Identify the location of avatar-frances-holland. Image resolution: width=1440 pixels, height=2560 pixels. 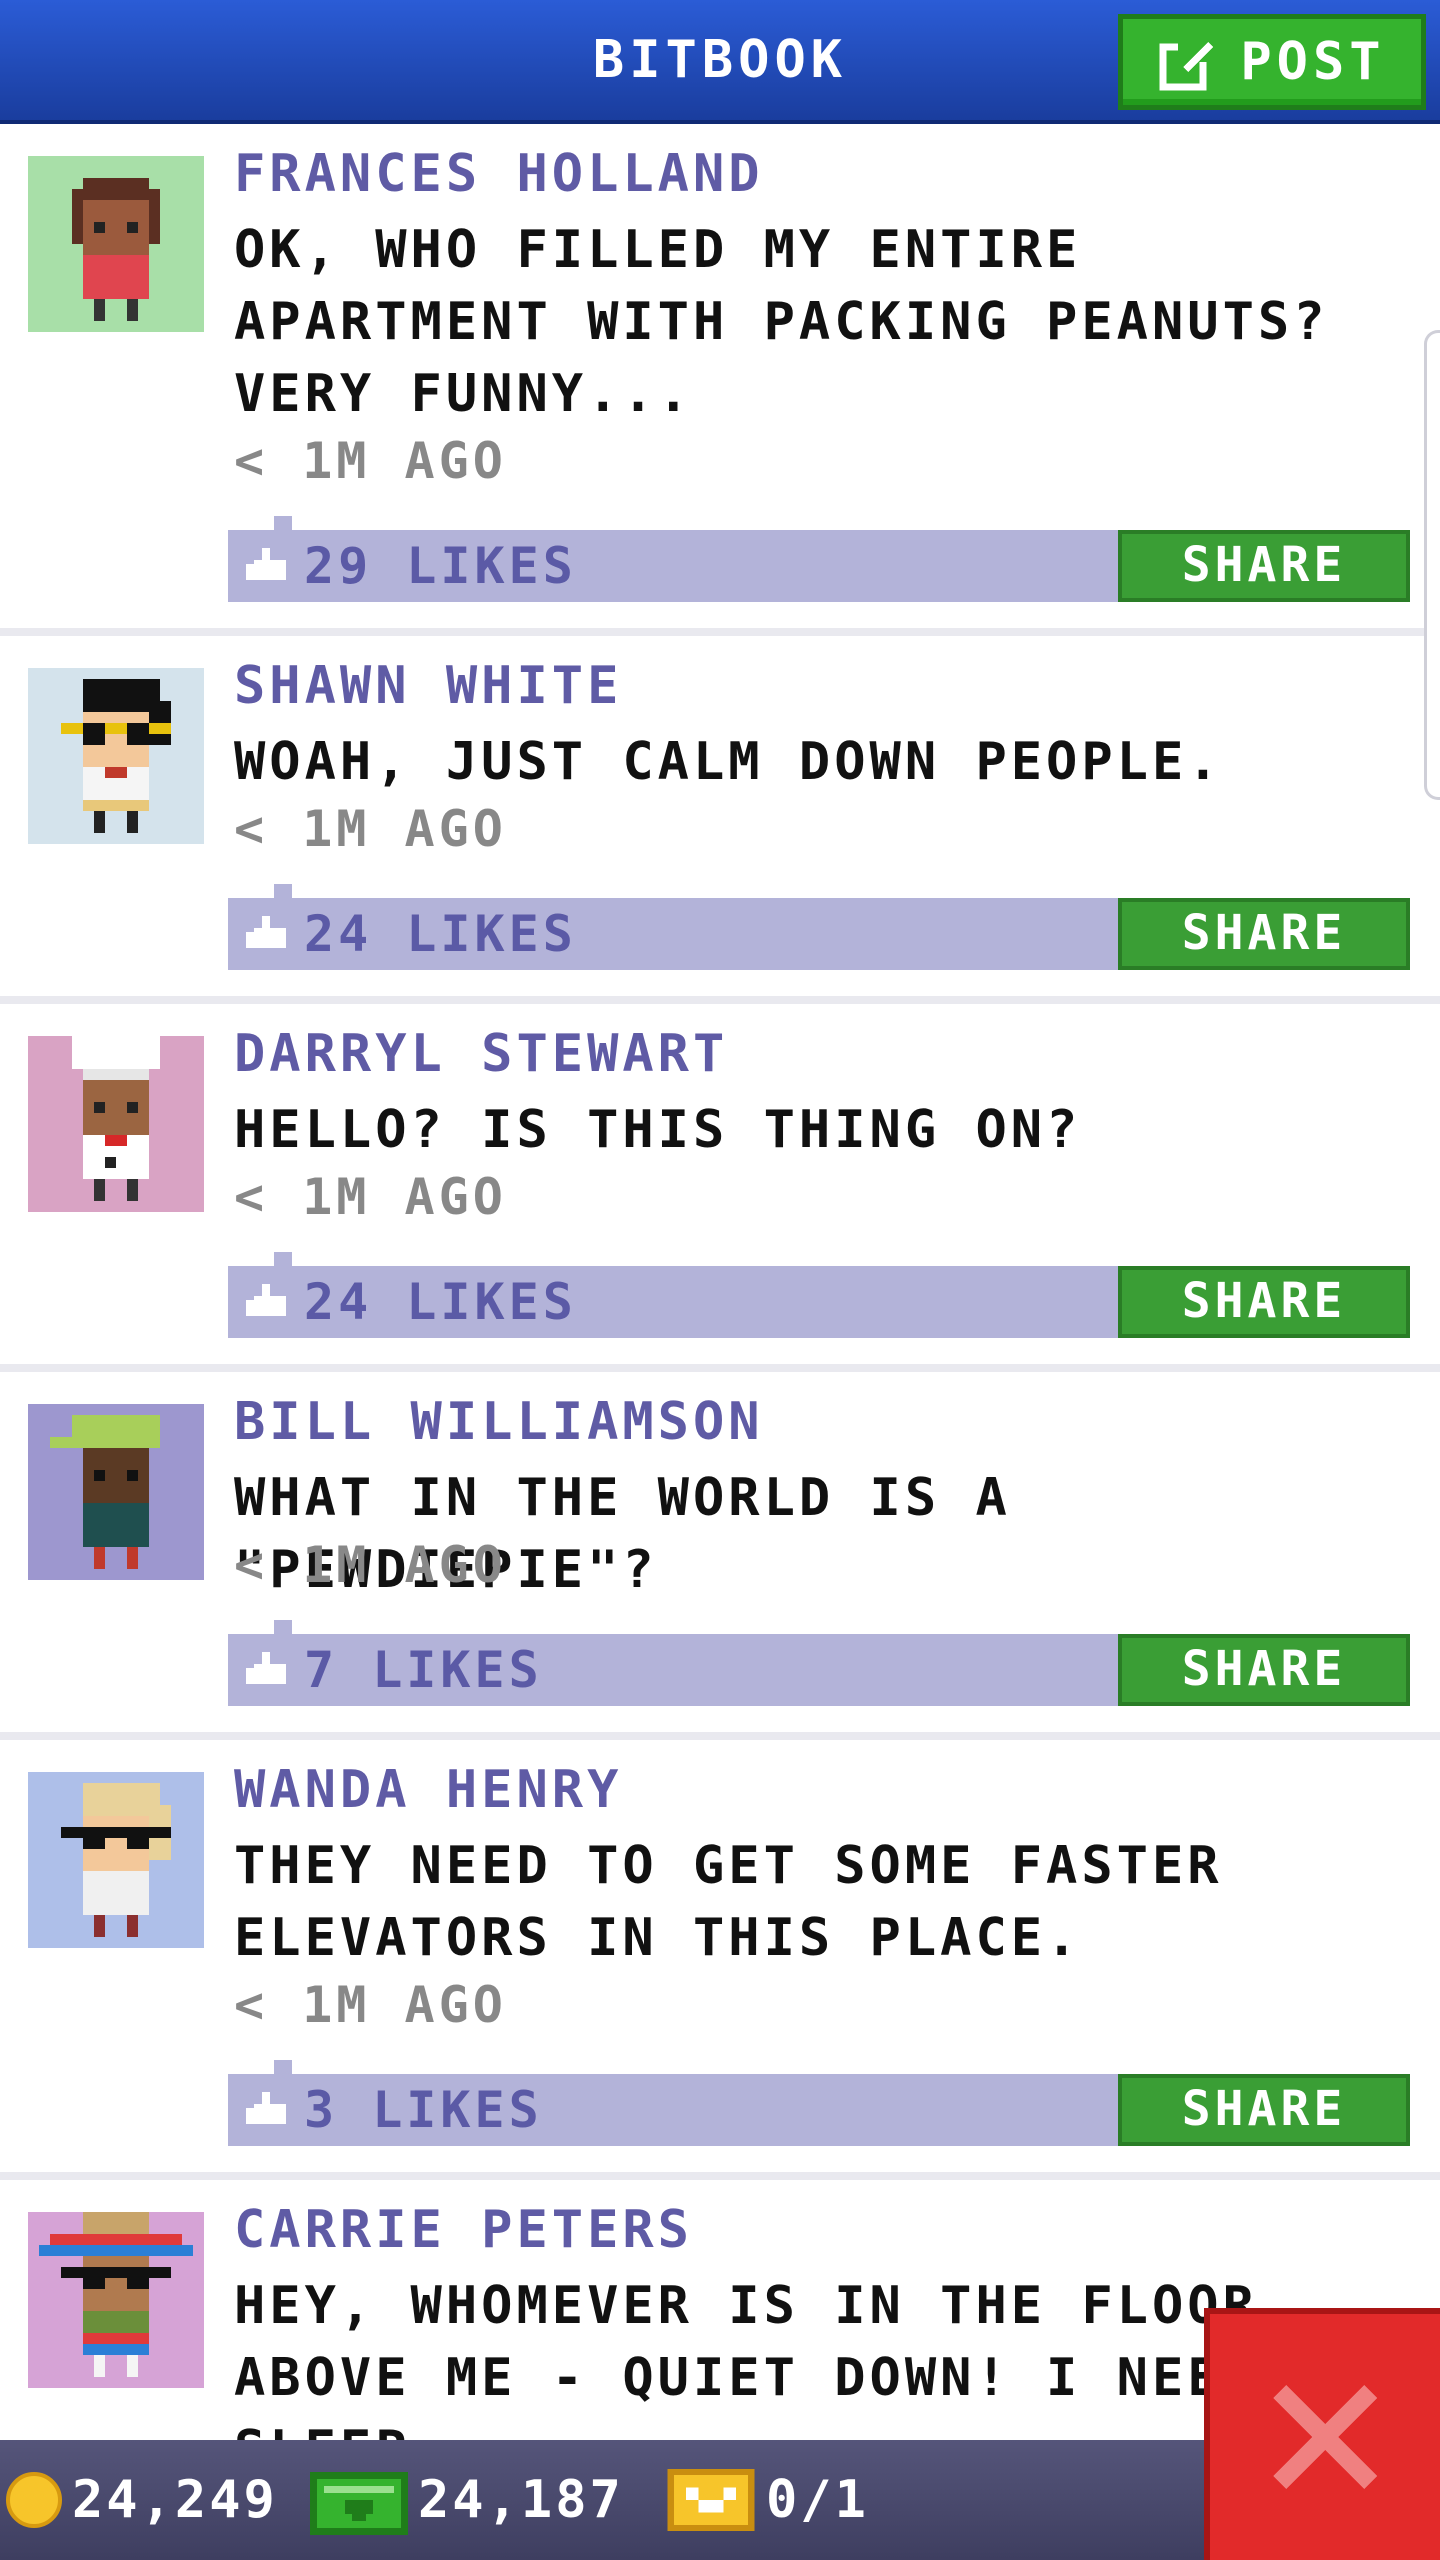
(116, 244).